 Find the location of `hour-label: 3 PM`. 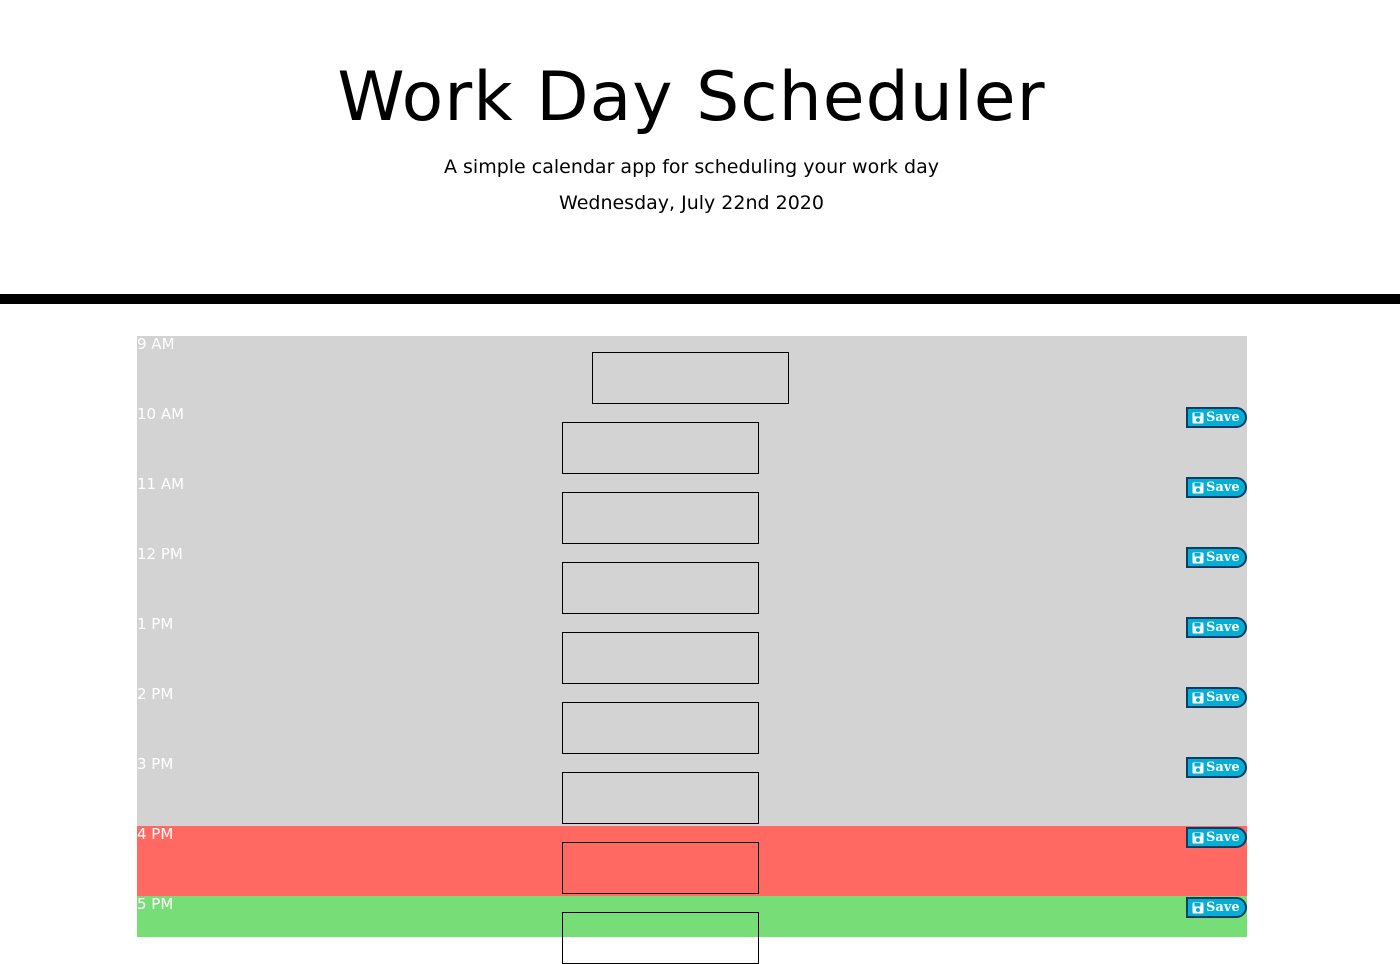

hour-label: 3 PM is located at coordinates (155, 764).